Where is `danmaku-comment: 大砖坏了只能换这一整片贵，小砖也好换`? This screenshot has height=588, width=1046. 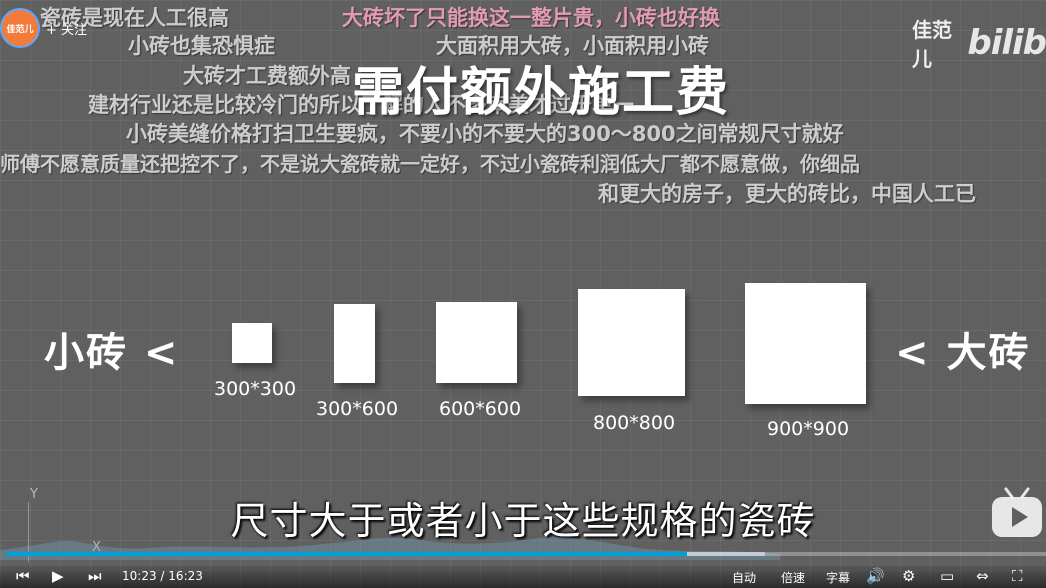
danmaku-comment: 大砖坏了只能换这一整片贵，小砖也好换 is located at coordinates (531, 18).